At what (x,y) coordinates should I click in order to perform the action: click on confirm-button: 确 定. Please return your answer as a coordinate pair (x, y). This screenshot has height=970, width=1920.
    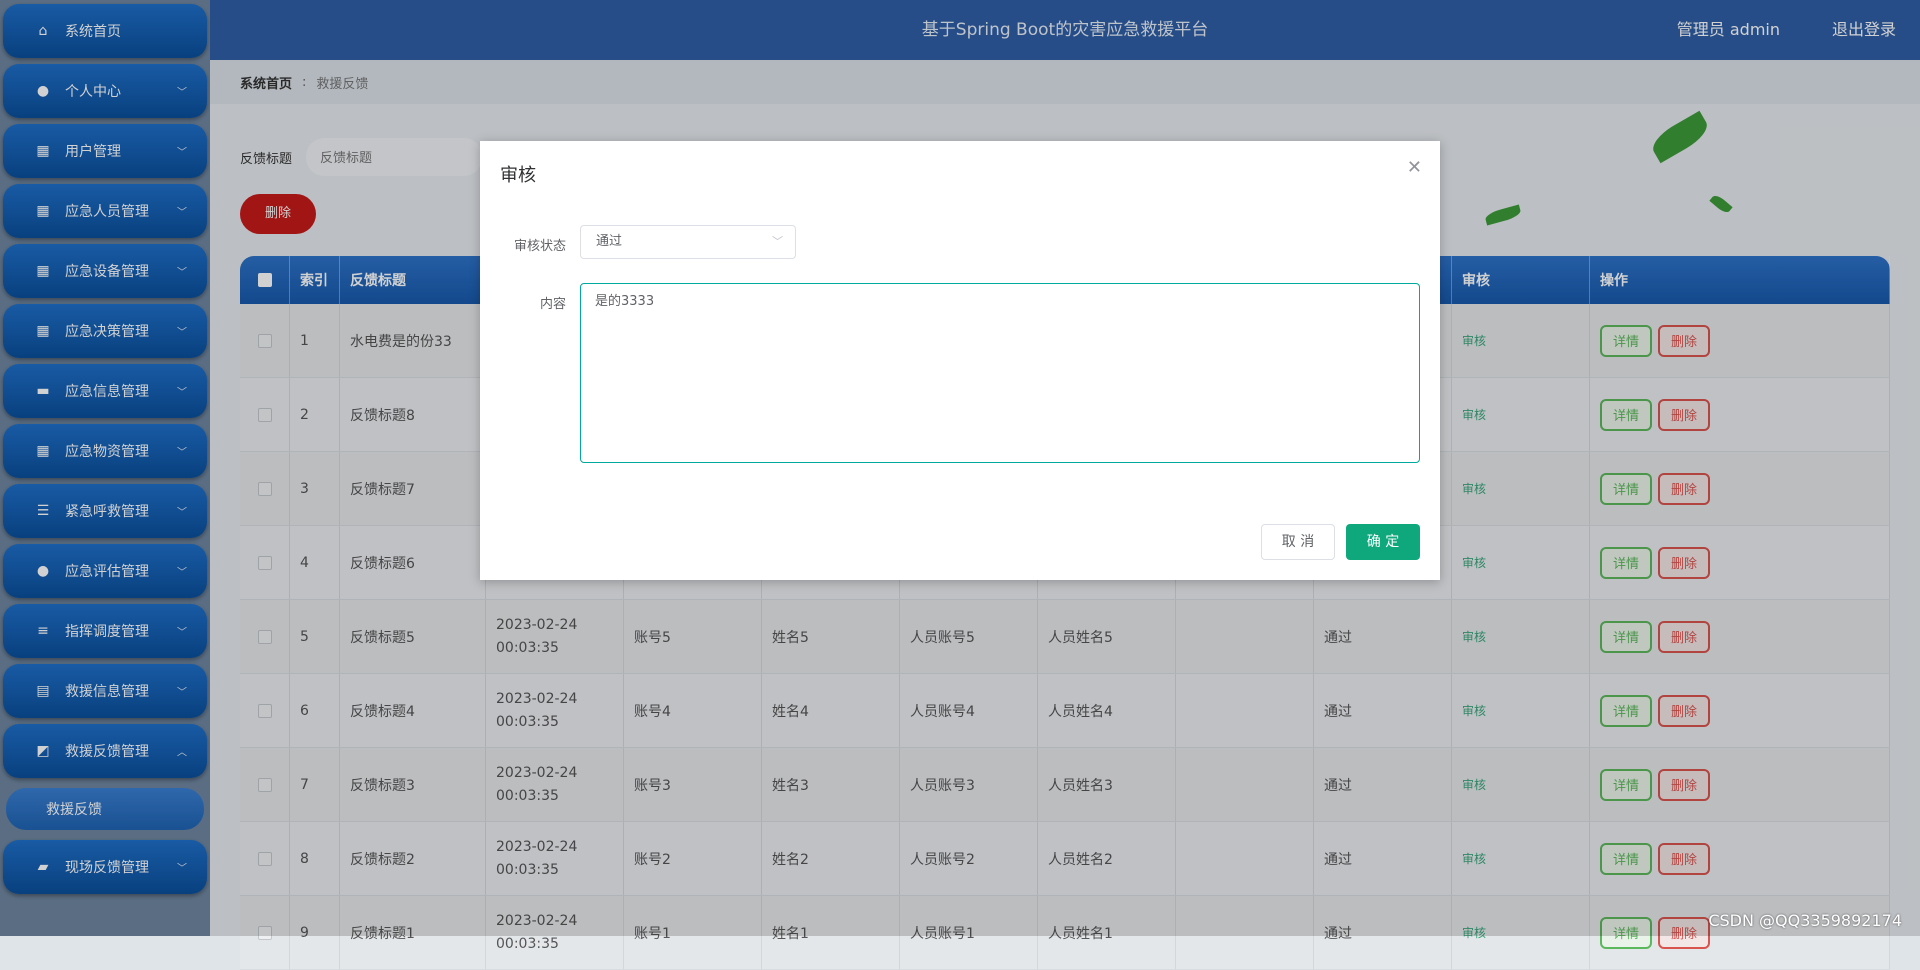
    Looking at the image, I should click on (1383, 542).